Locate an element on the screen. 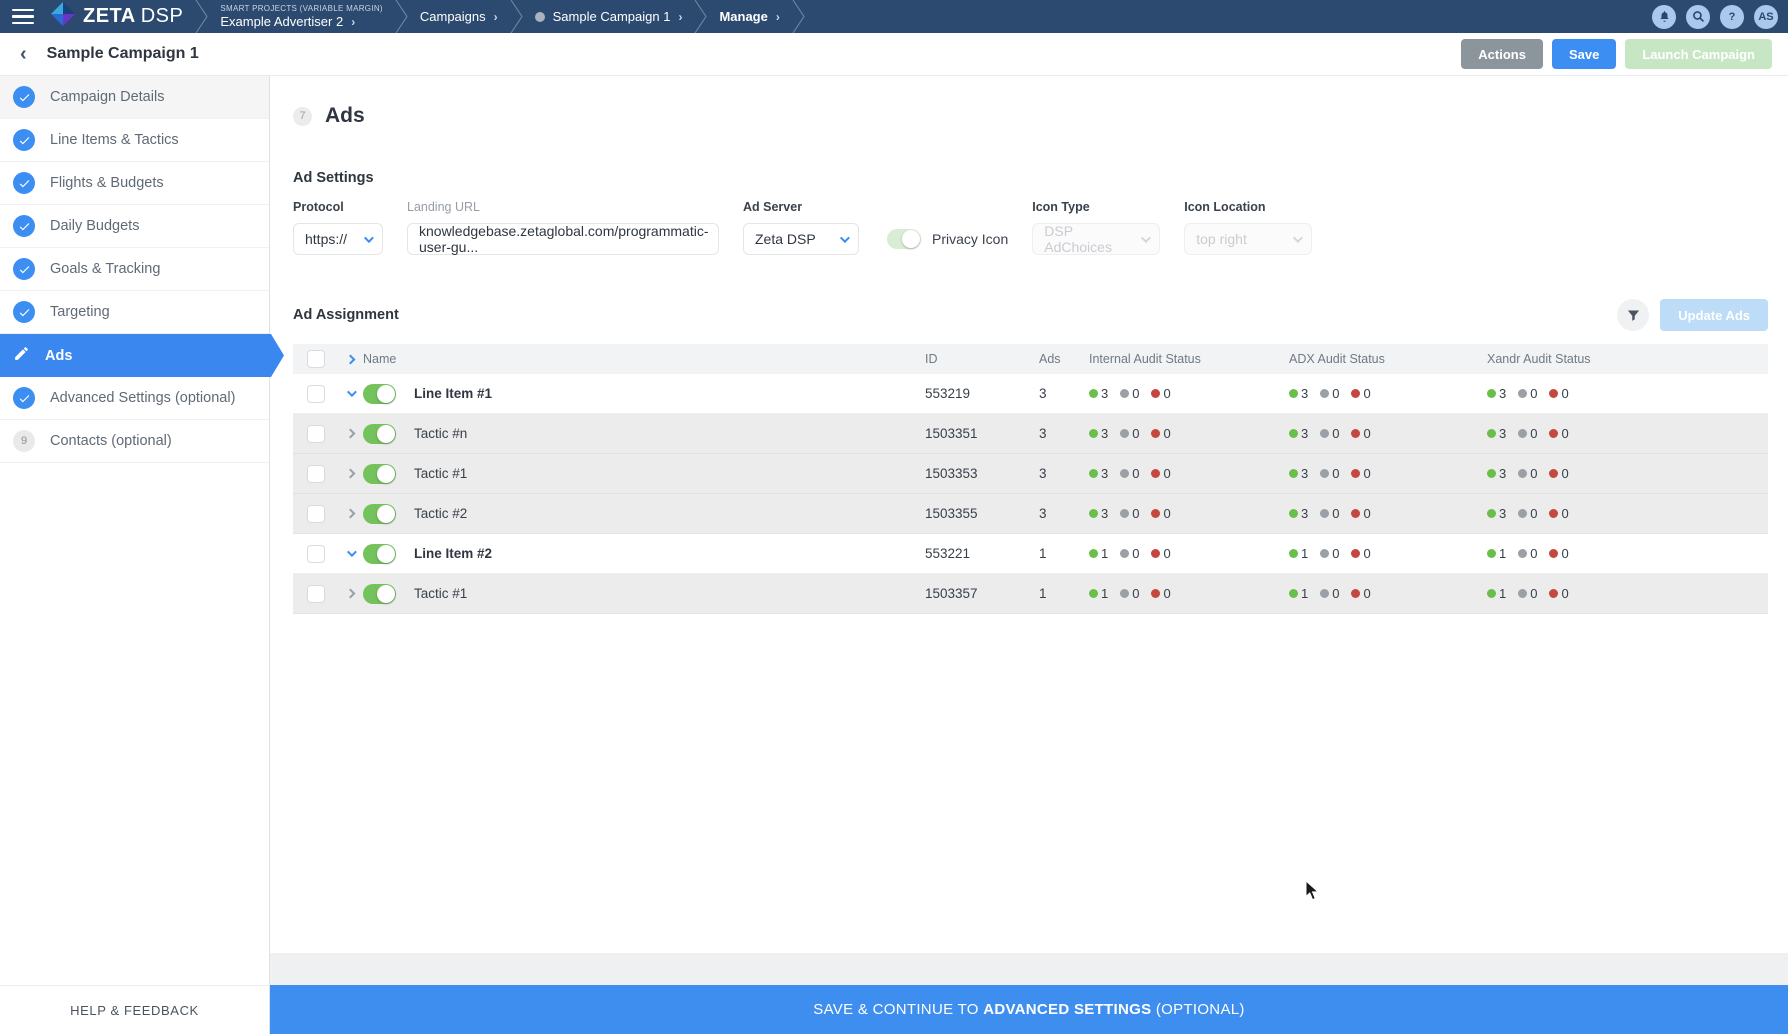 Image resolution: width=1788 pixels, height=1034 pixels. sidebar-item-goals-tracking: Goals & Tracking is located at coordinates (134, 269).